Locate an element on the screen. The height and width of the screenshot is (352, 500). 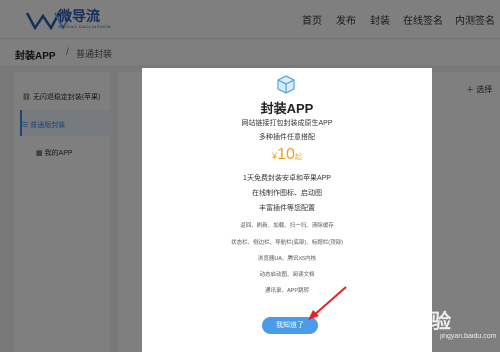
modal-description: 网站链接打包封装成原生APP is located at coordinates (287, 123).